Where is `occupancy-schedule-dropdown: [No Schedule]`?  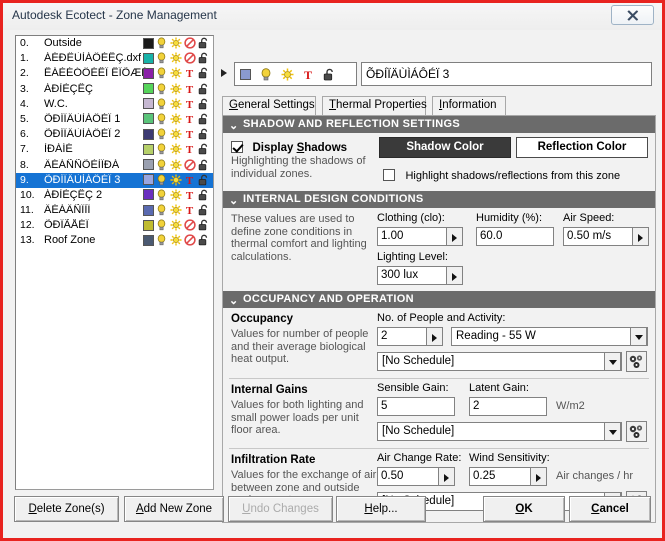 occupancy-schedule-dropdown: [No Schedule] is located at coordinates (499, 361).